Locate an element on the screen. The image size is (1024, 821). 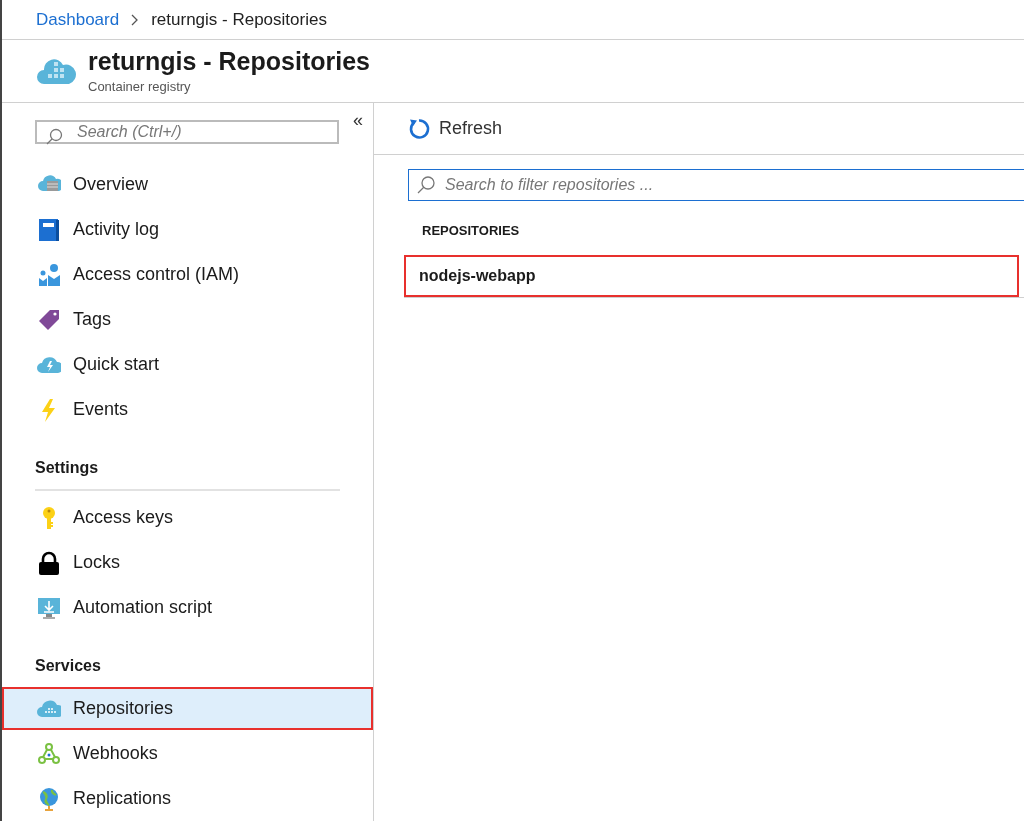
sidebar-item: Access control (IAM) is located at coordinates (187, 274).